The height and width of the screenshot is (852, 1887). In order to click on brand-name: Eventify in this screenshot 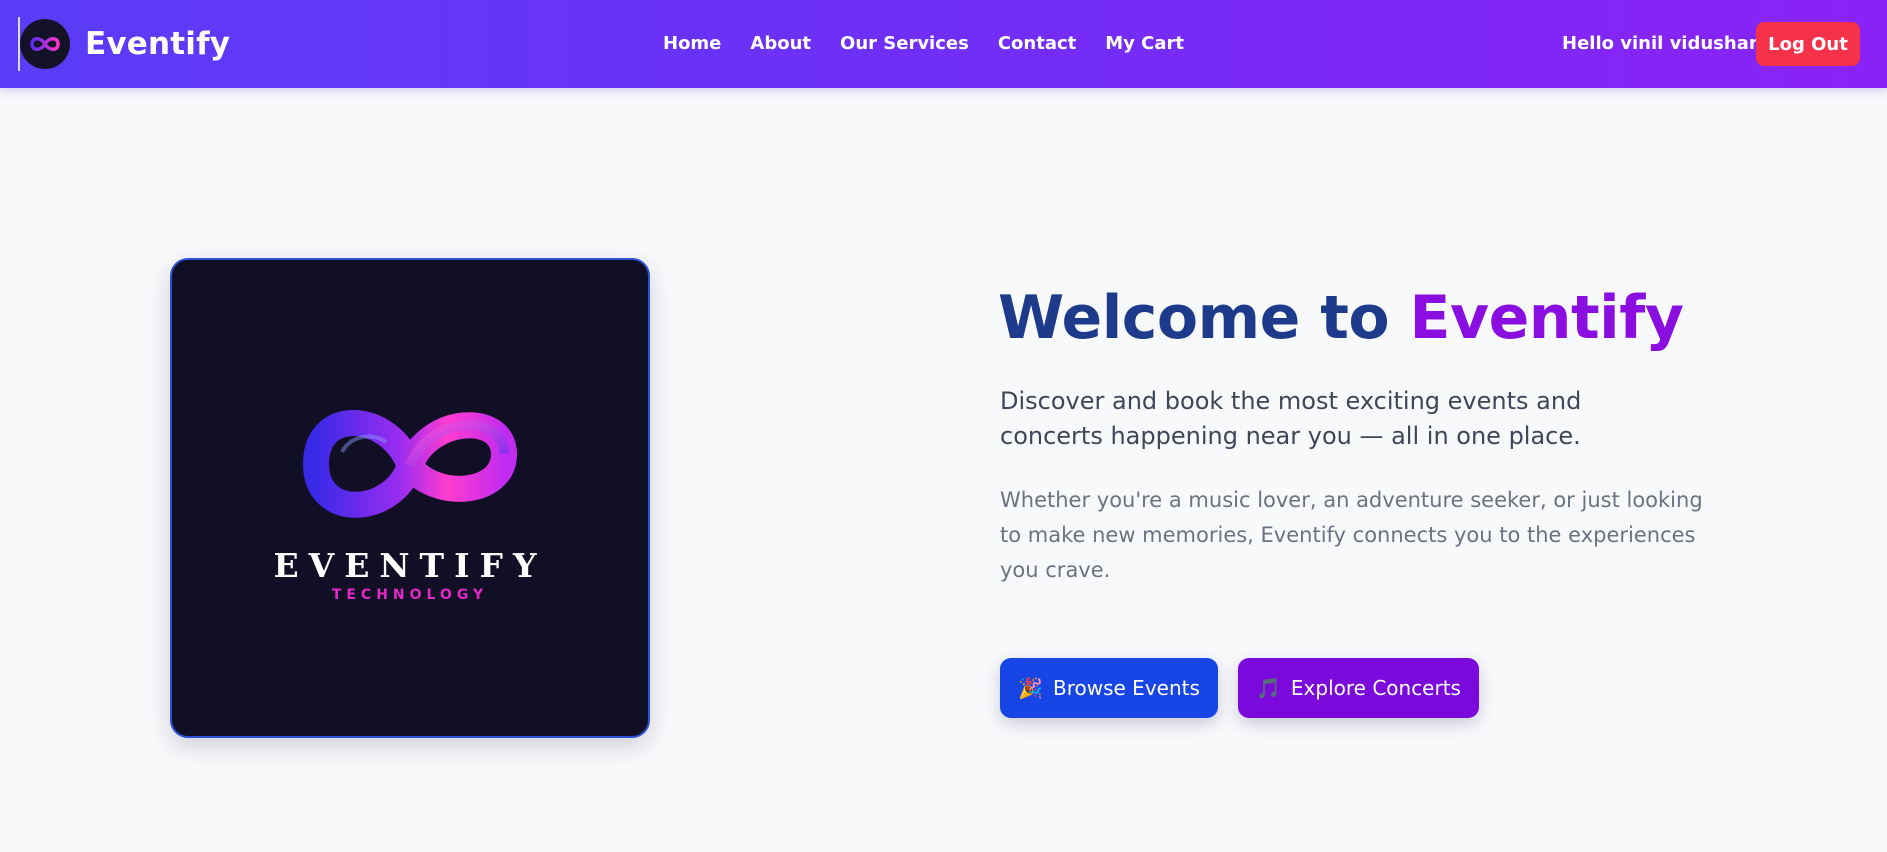, I will do `click(157, 44)`.